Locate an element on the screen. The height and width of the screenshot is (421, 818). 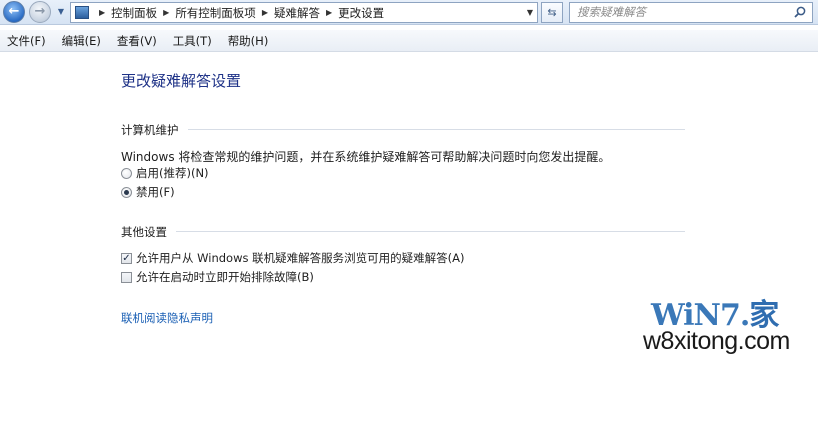
radio-disable: 禁用(F) is located at coordinates (148, 192).